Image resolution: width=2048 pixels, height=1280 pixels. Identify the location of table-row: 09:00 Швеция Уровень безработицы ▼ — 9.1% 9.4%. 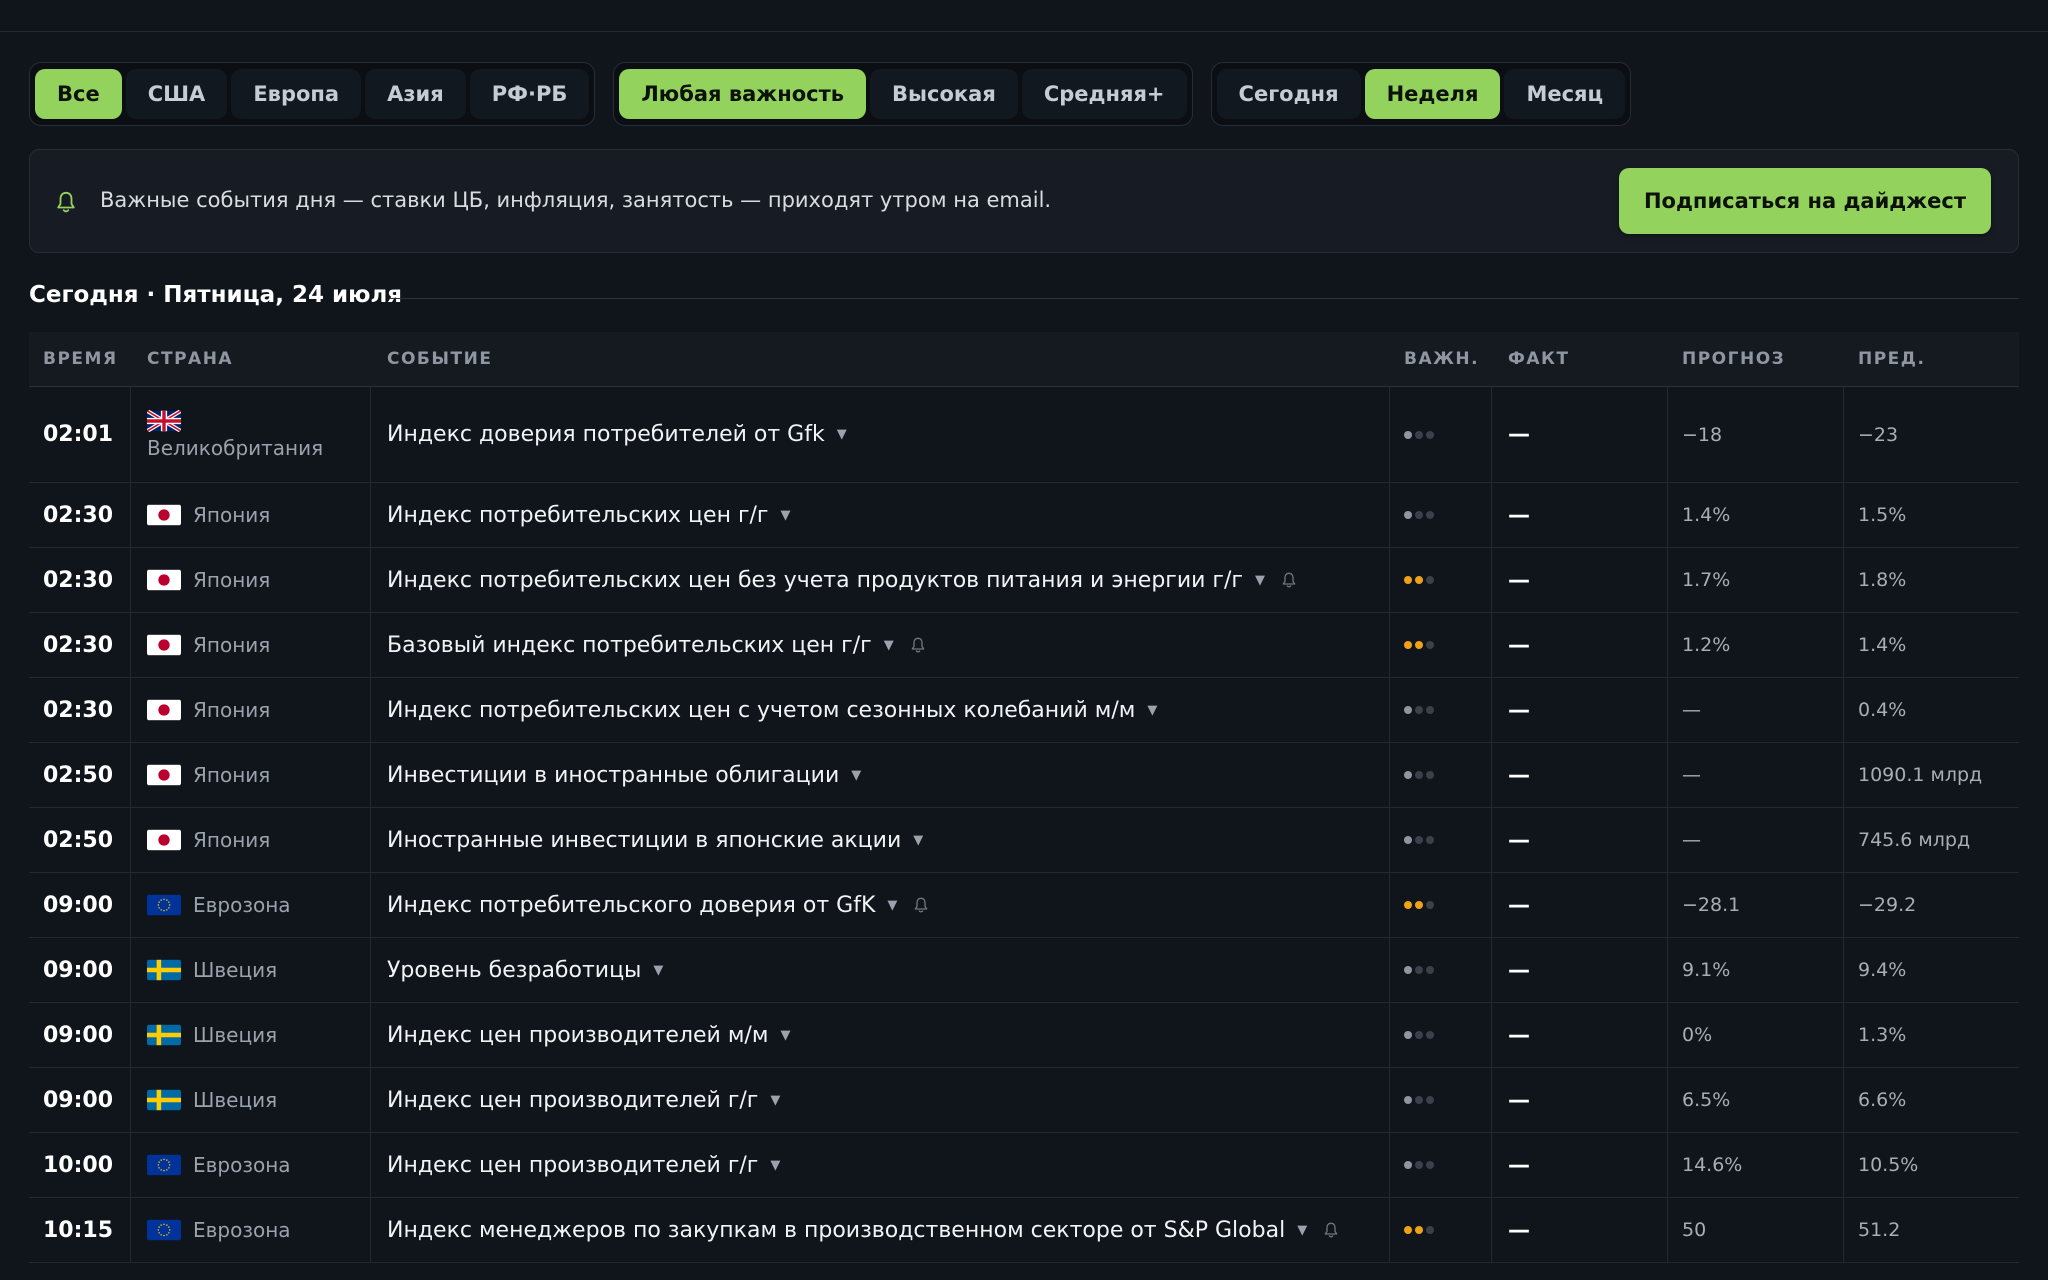
(1024, 970).